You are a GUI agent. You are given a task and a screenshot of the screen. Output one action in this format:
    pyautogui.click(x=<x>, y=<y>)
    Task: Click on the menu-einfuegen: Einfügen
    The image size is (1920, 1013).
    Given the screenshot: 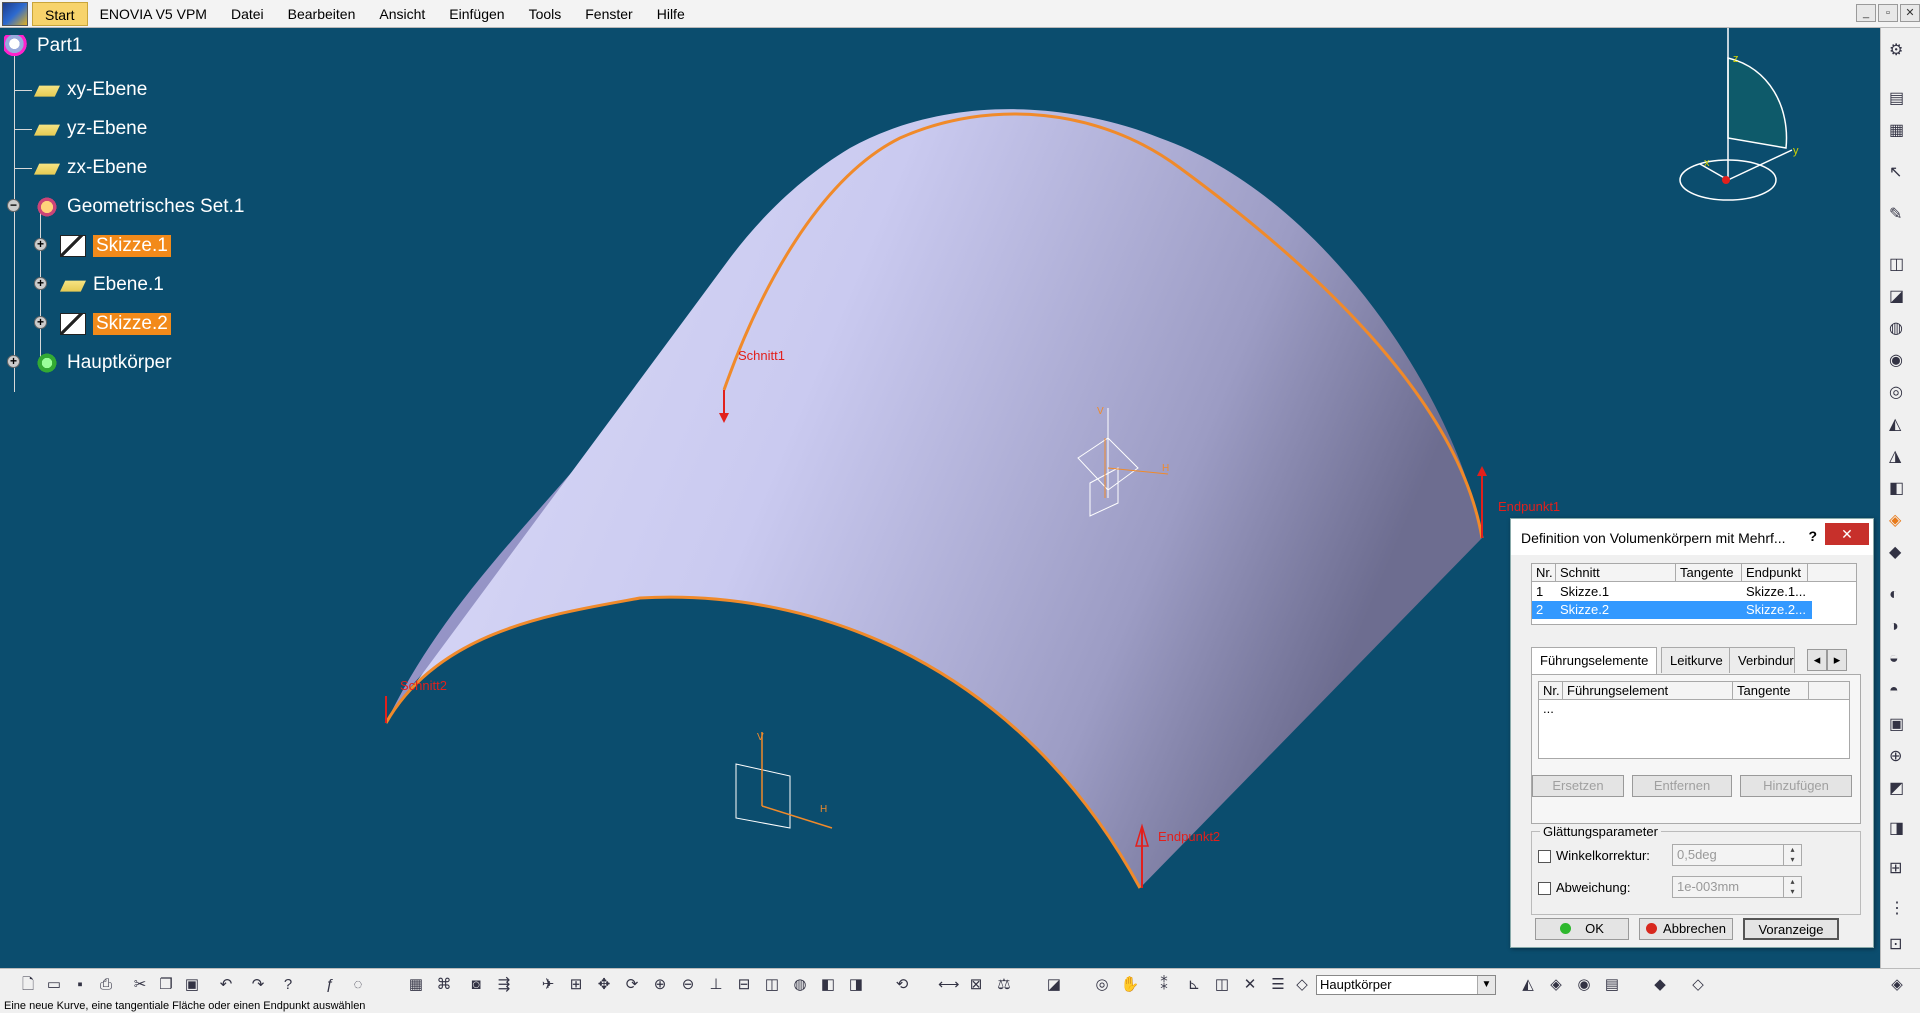 What is the action you would take?
    pyautogui.click(x=476, y=14)
    